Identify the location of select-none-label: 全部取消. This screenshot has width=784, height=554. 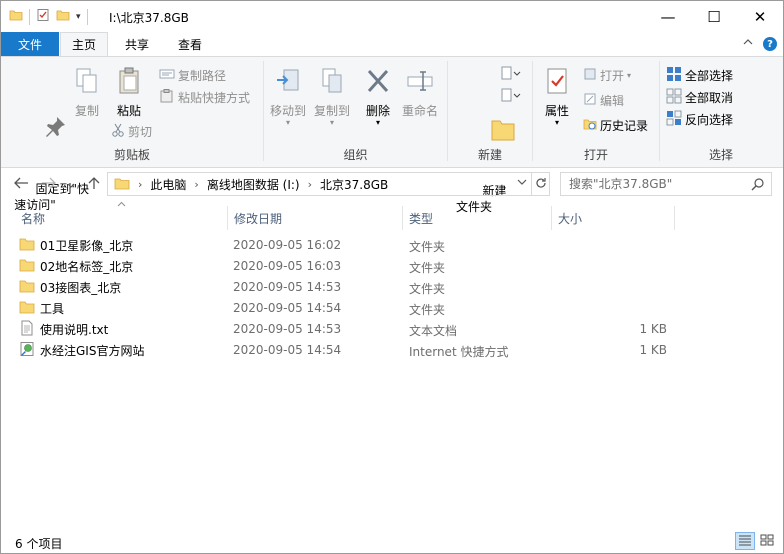
(709, 98).